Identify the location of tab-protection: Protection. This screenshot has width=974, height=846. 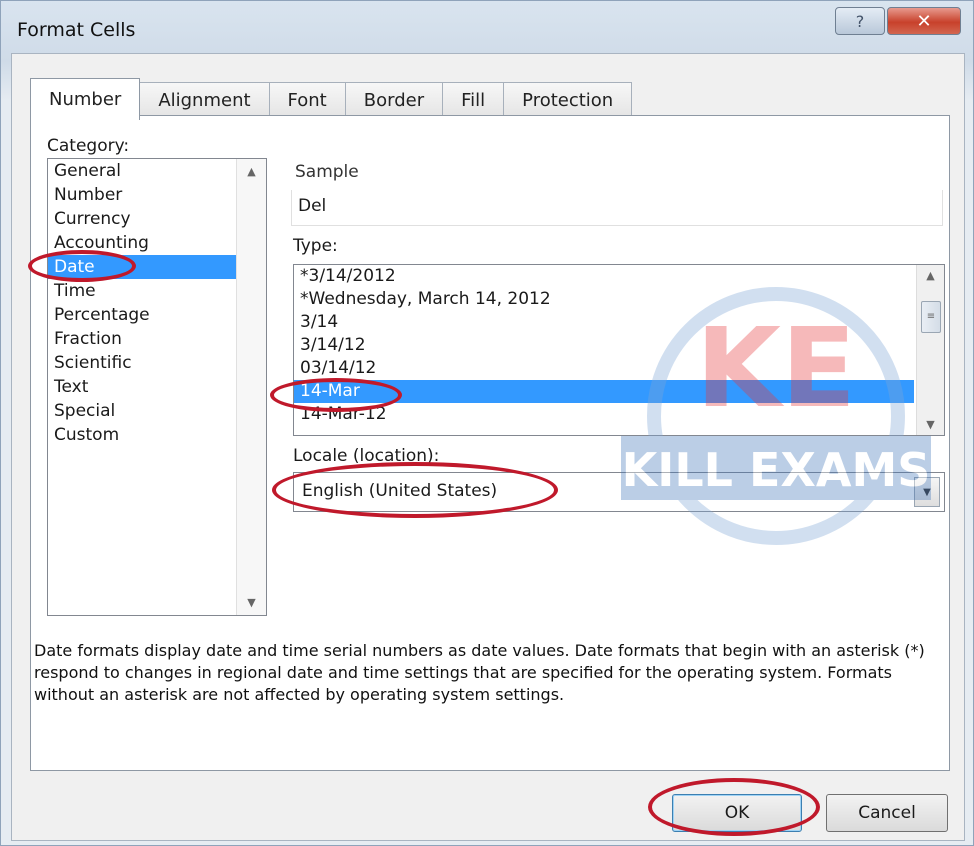
(568, 100).